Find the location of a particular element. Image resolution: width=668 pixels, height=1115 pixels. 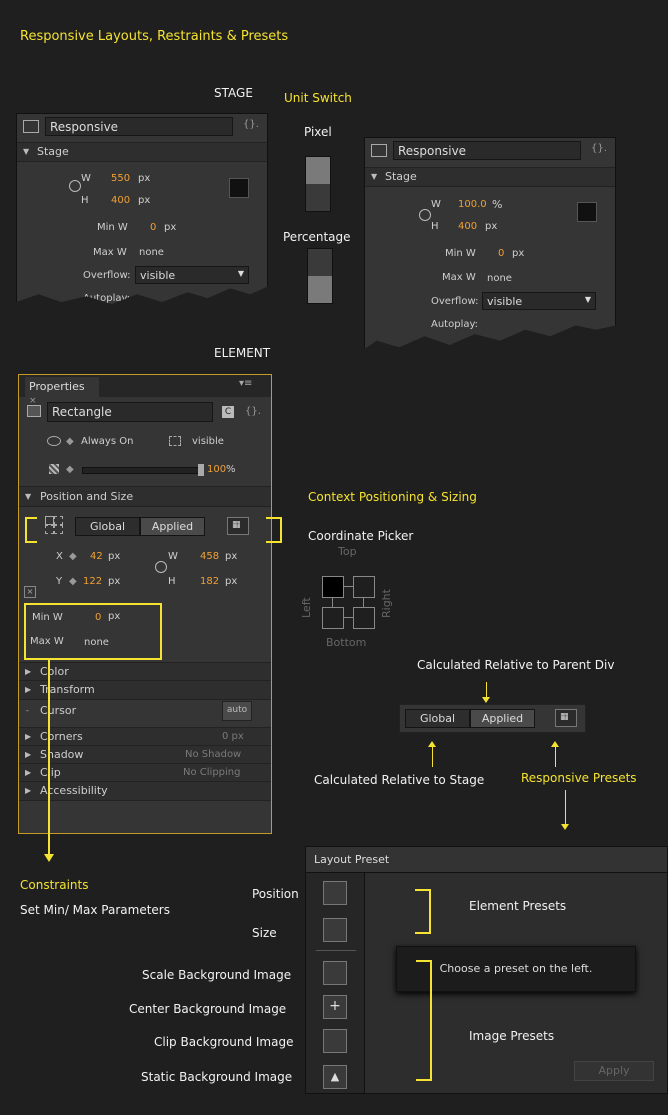

panel-menu-icon: ▾≡ is located at coordinates (245, 383).